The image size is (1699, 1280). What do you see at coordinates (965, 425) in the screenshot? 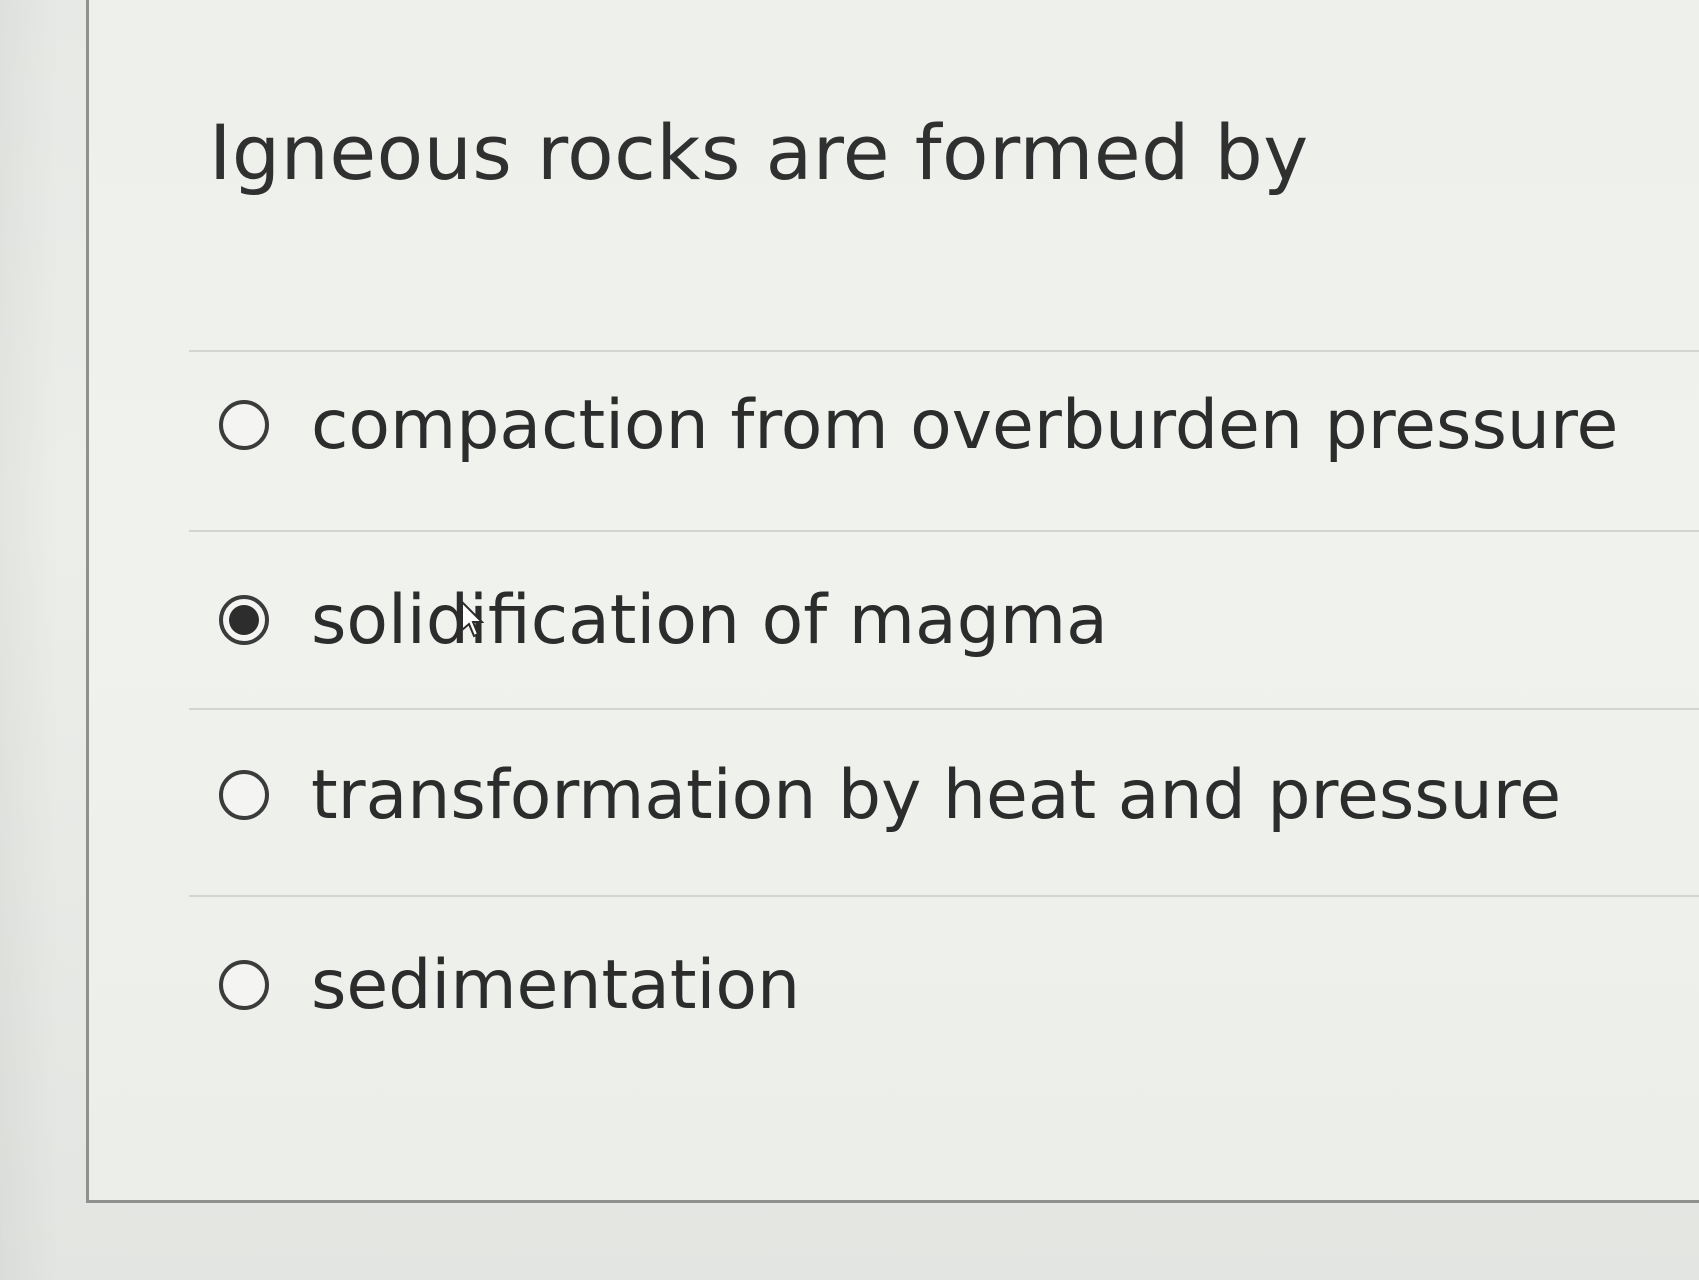
I see `answer-label: compaction from overburden pressure` at bounding box center [965, 425].